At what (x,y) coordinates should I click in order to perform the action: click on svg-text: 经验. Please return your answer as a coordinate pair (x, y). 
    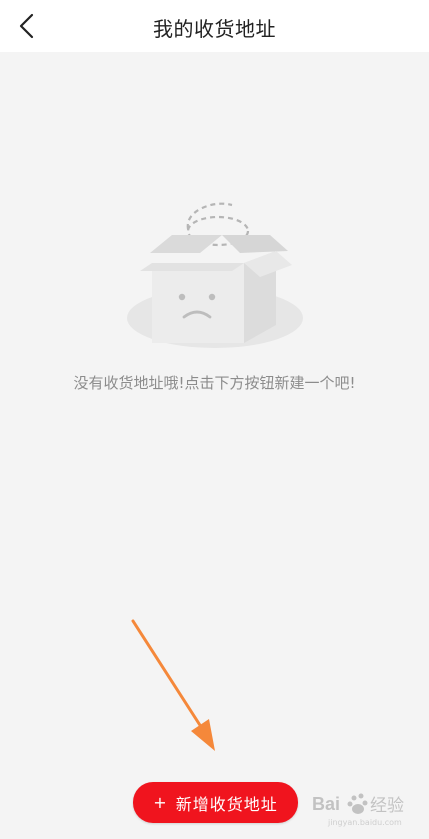
    Looking at the image, I should click on (387, 806).